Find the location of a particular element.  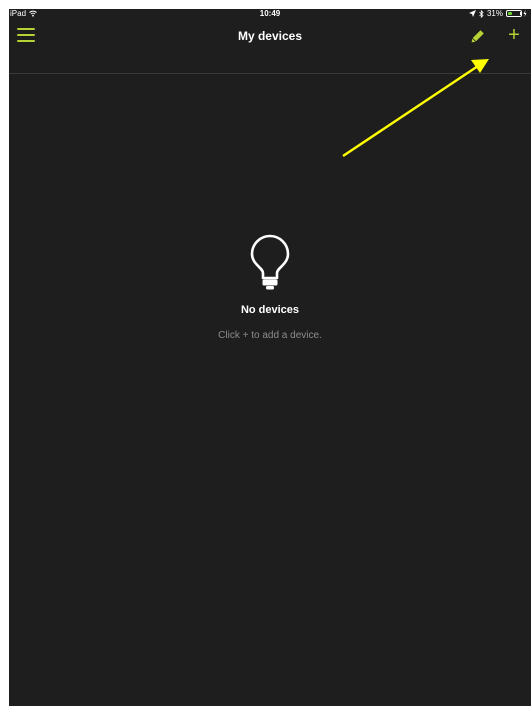

page-title: My devices is located at coordinates (270, 36).